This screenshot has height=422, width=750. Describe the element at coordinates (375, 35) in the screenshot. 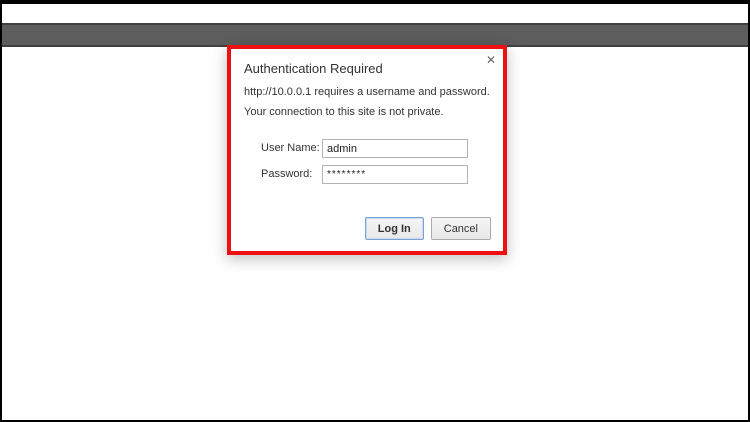

I see `browser-toolbar` at that location.